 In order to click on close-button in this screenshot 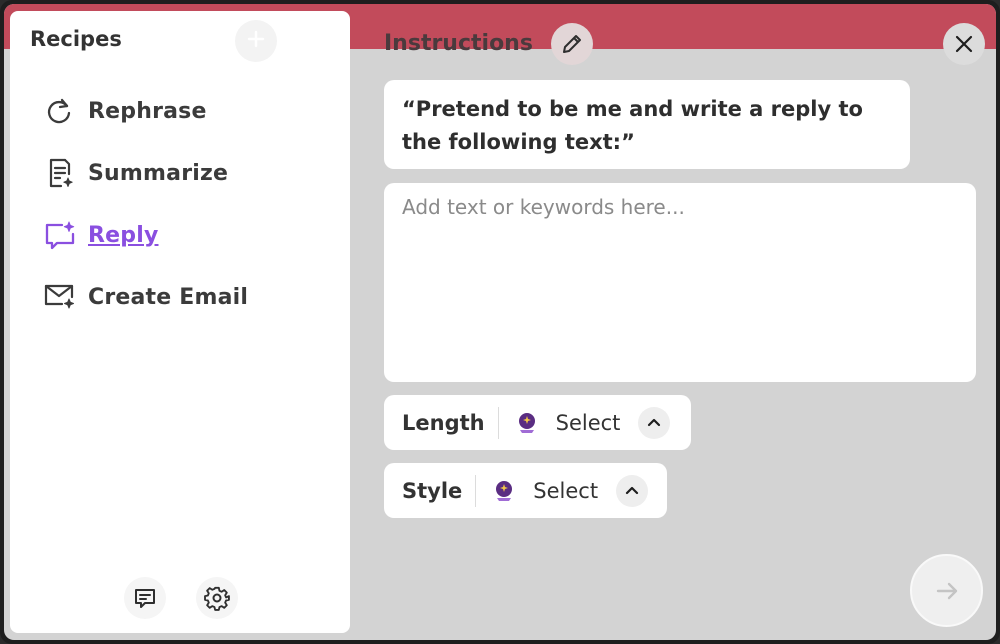, I will do `click(964, 44)`.